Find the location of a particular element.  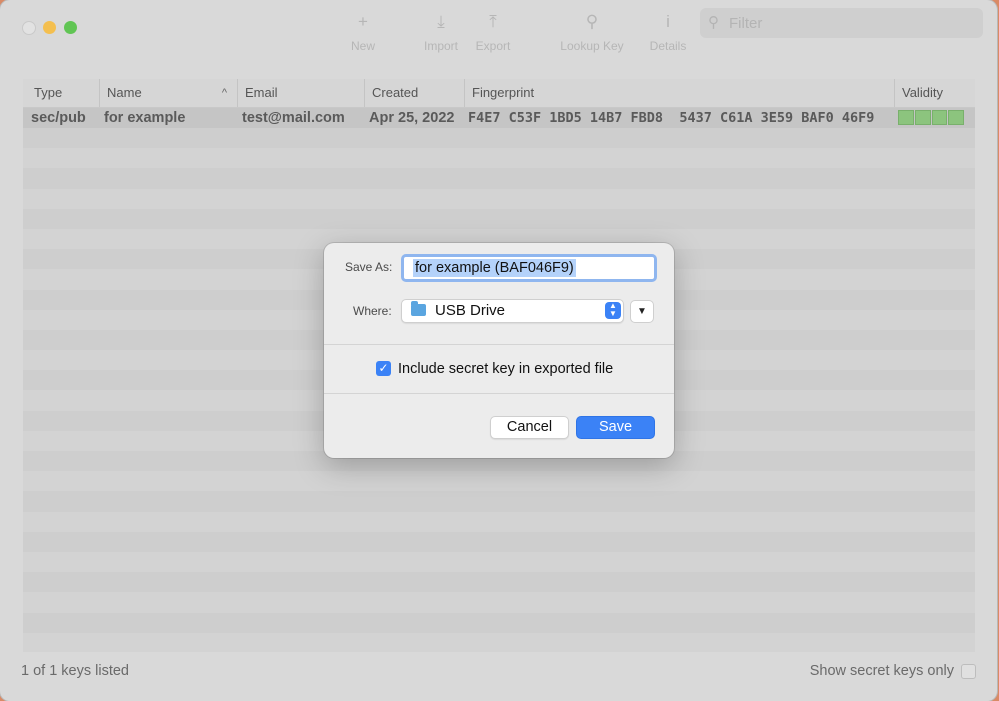

minimize-window-button is located at coordinates (49, 27).